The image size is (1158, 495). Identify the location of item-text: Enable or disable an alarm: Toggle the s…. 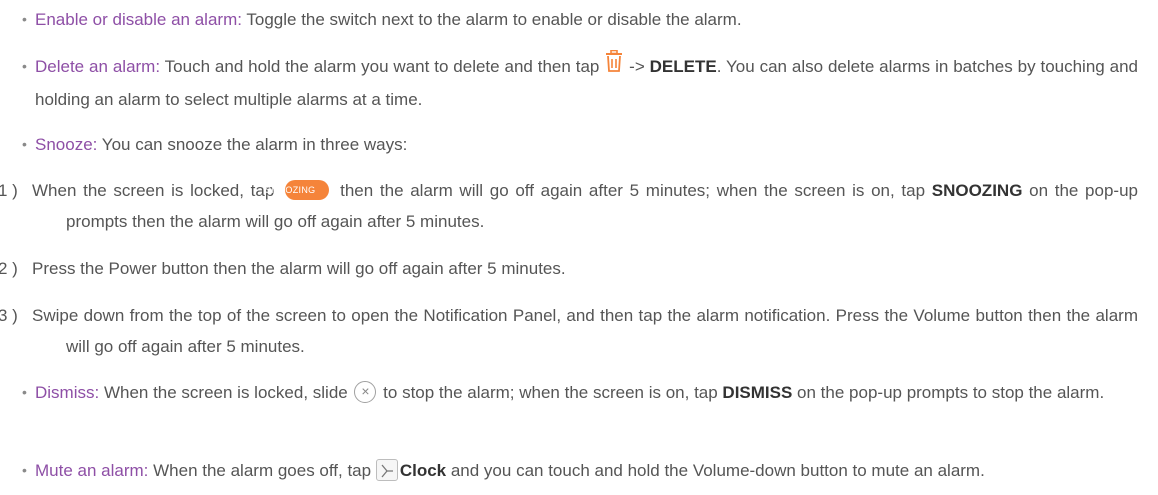
(586, 19).